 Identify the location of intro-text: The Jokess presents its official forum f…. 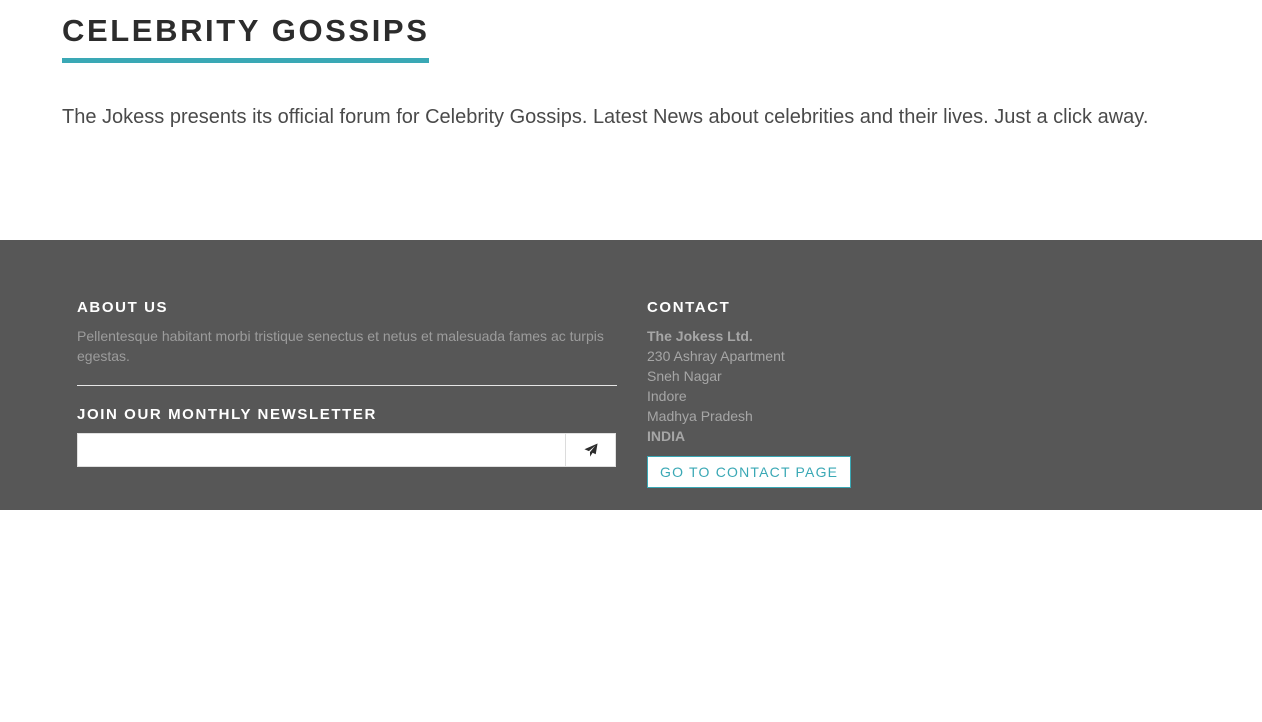
(605, 117).